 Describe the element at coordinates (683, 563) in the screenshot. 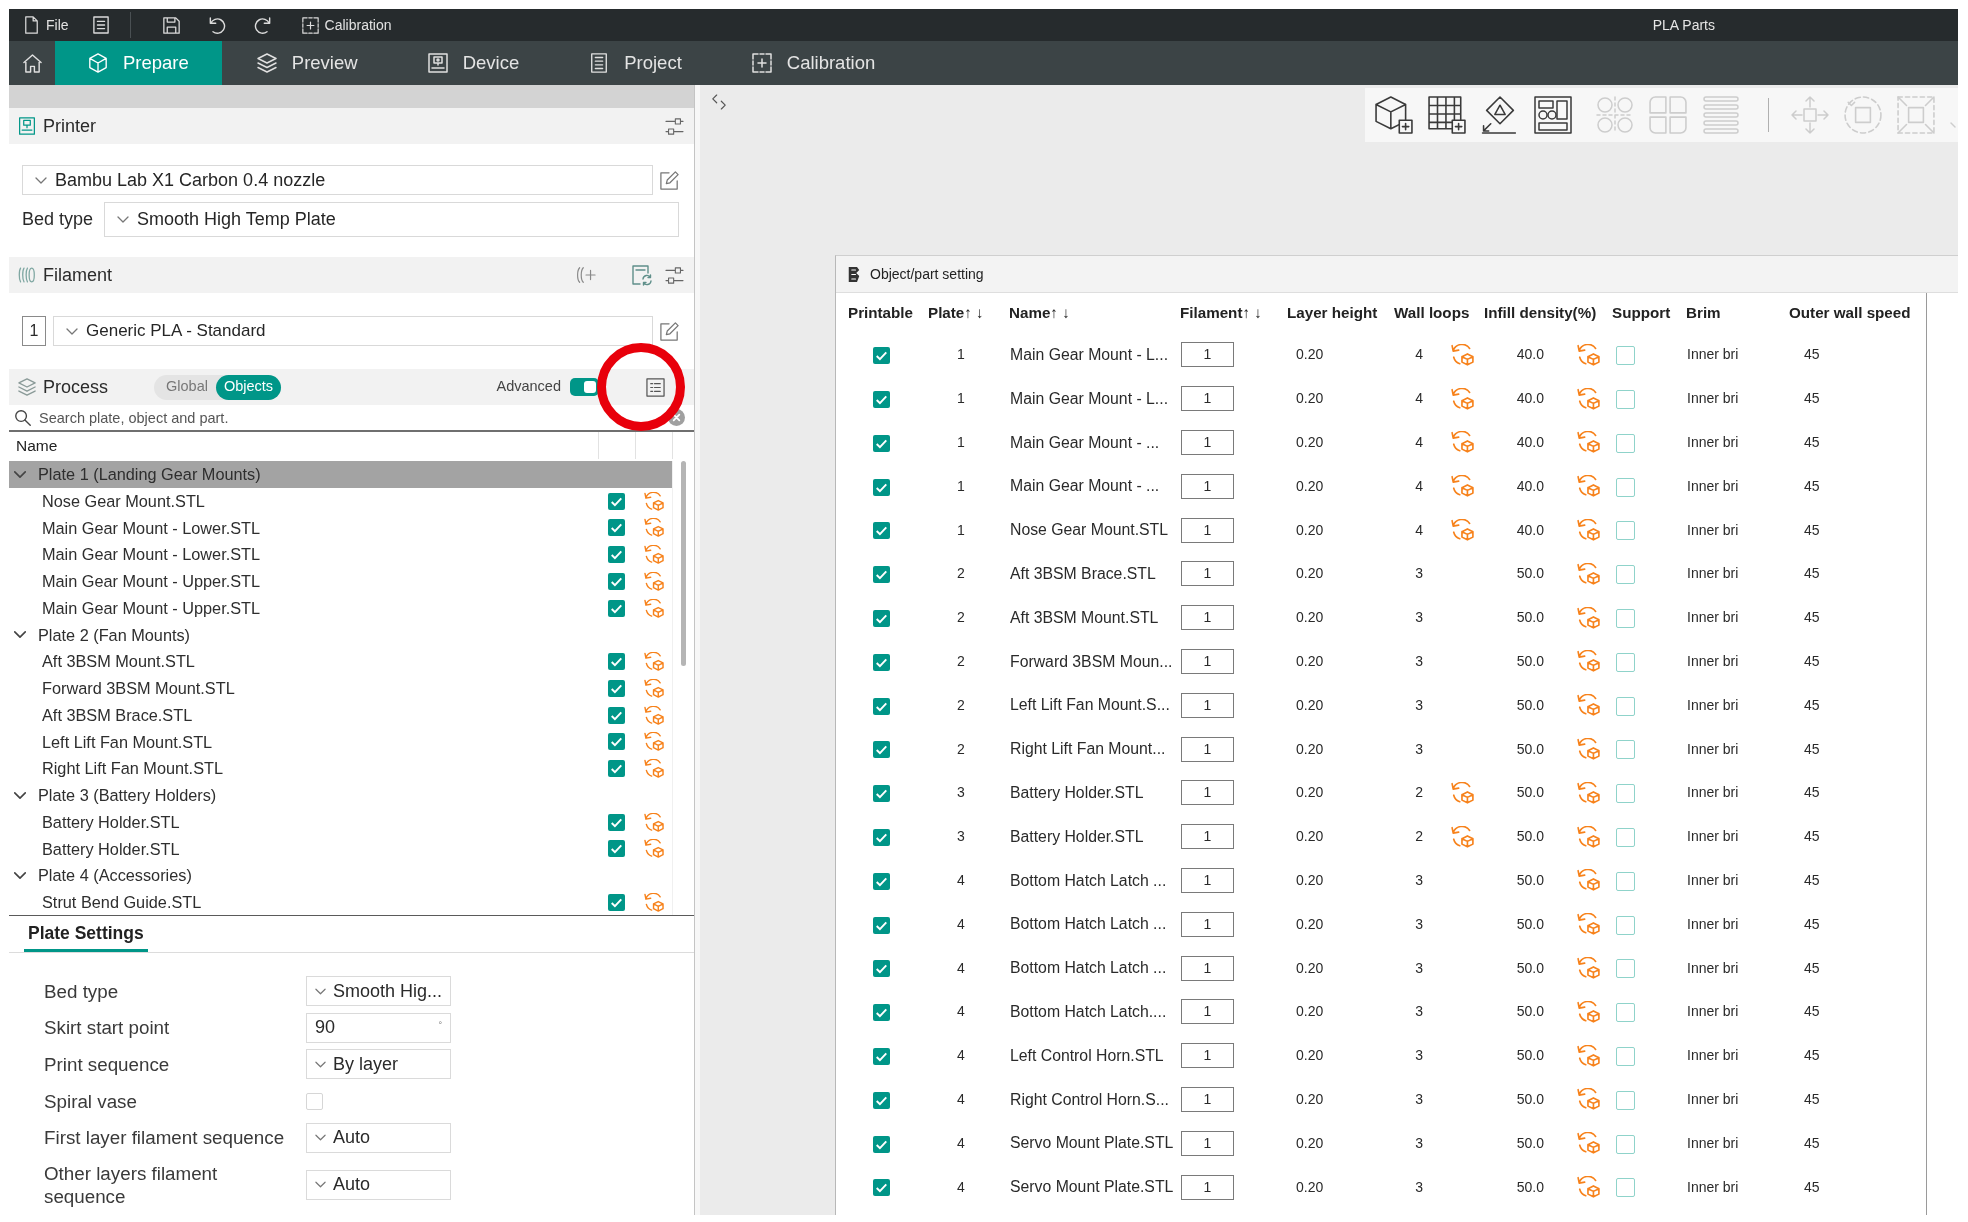

I see `scrollbar-thumb` at that location.